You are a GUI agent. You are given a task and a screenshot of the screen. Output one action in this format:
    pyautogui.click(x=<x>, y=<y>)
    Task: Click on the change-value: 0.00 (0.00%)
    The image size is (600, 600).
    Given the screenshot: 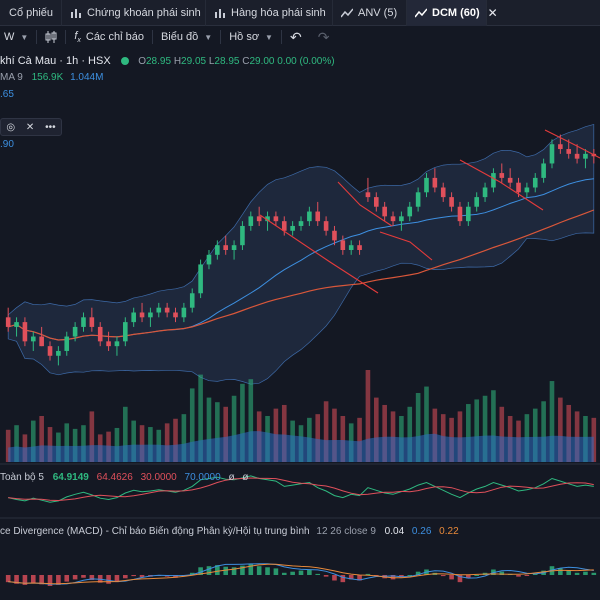 What is the action you would take?
    pyautogui.click(x=306, y=61)
    